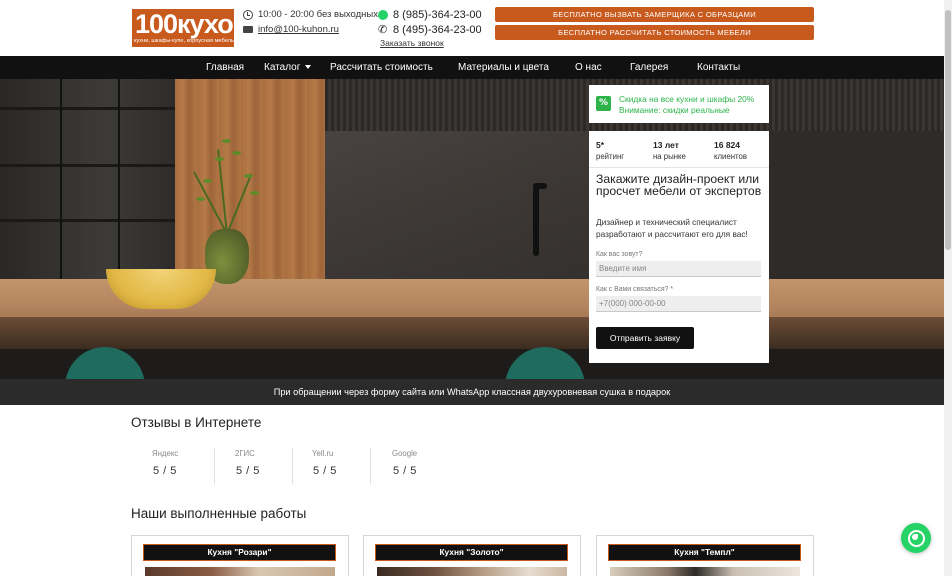 This screenshot has height=576, width=952. I want to click on stat-label: рейтинг, so click(610, 156).